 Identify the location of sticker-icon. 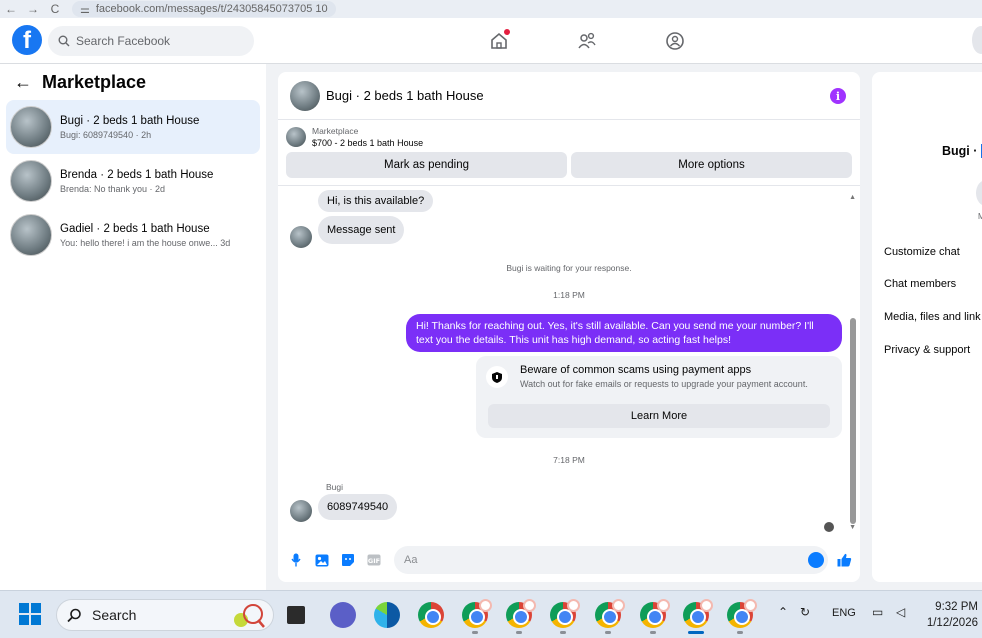
(348, 560).